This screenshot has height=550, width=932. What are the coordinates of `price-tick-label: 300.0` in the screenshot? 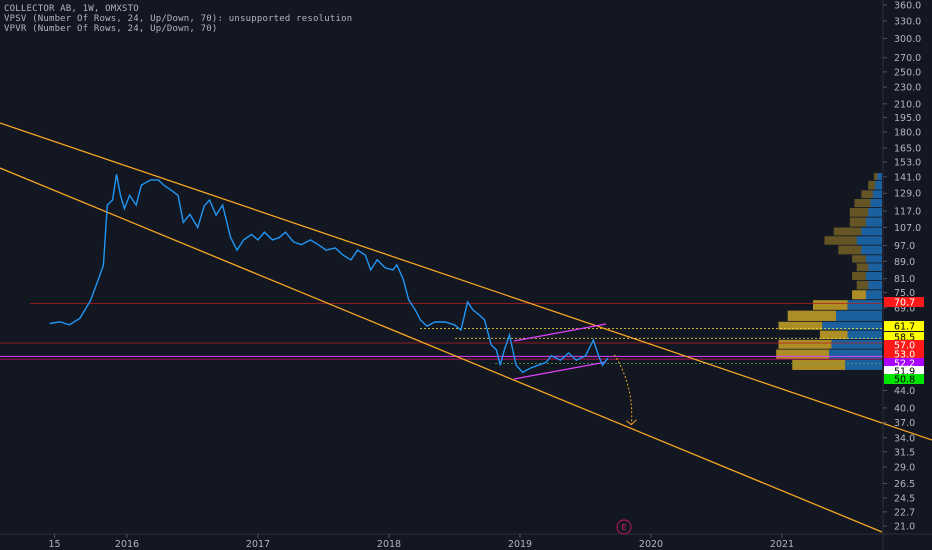 It's located at (907, 39).